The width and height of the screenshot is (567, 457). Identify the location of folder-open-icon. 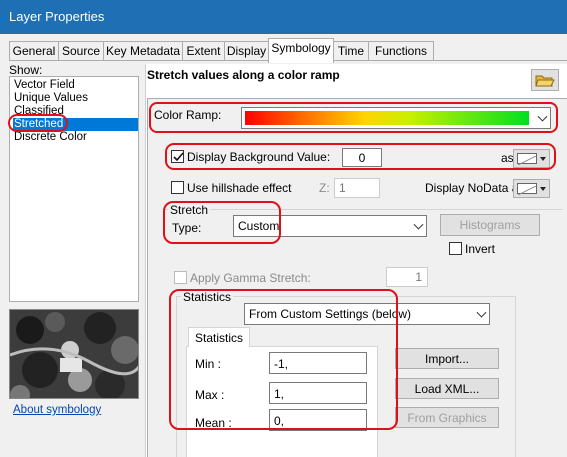
(545, 83).